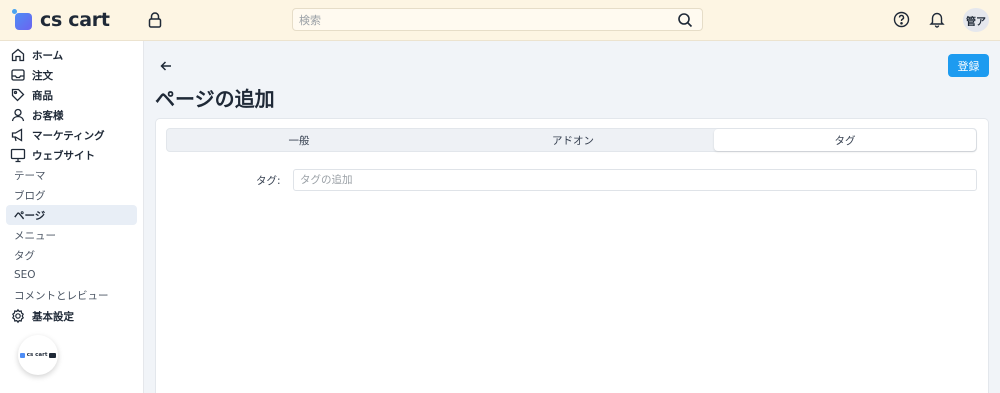 This screenshot has width=1000, height=393. I want to click on tag-icon, so click(18, 95).